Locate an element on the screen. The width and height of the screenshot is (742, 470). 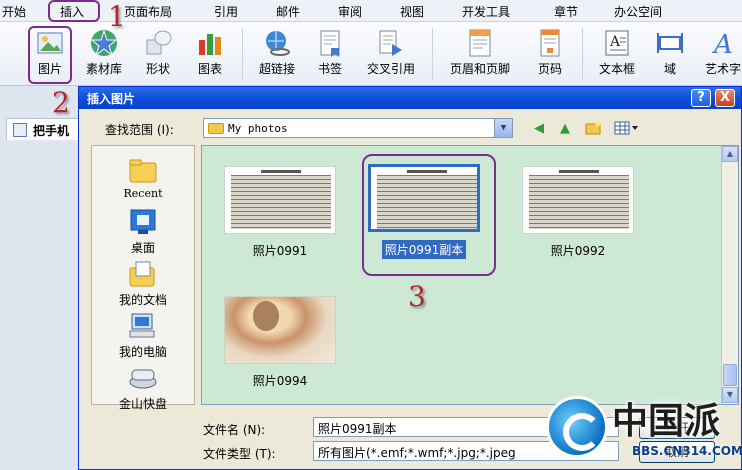
dialog-titlebar: 插入图片 ? X is located at coordinates (410, 98).